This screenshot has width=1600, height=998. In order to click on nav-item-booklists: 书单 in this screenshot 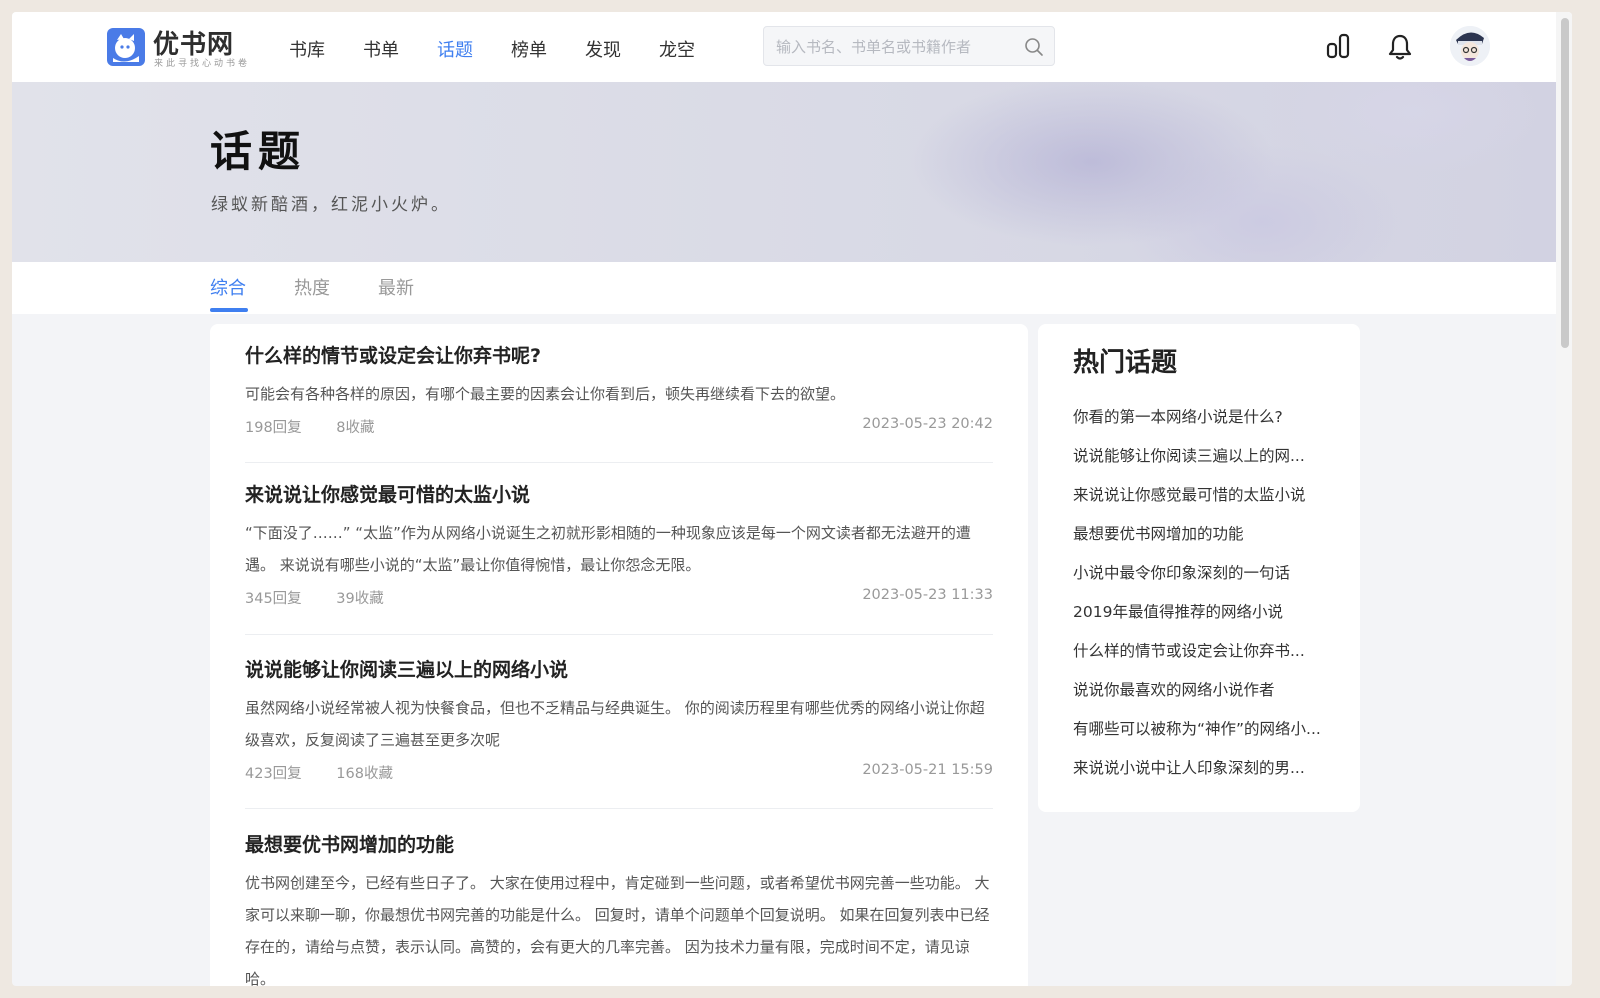, I will do `click(381, 49)`.